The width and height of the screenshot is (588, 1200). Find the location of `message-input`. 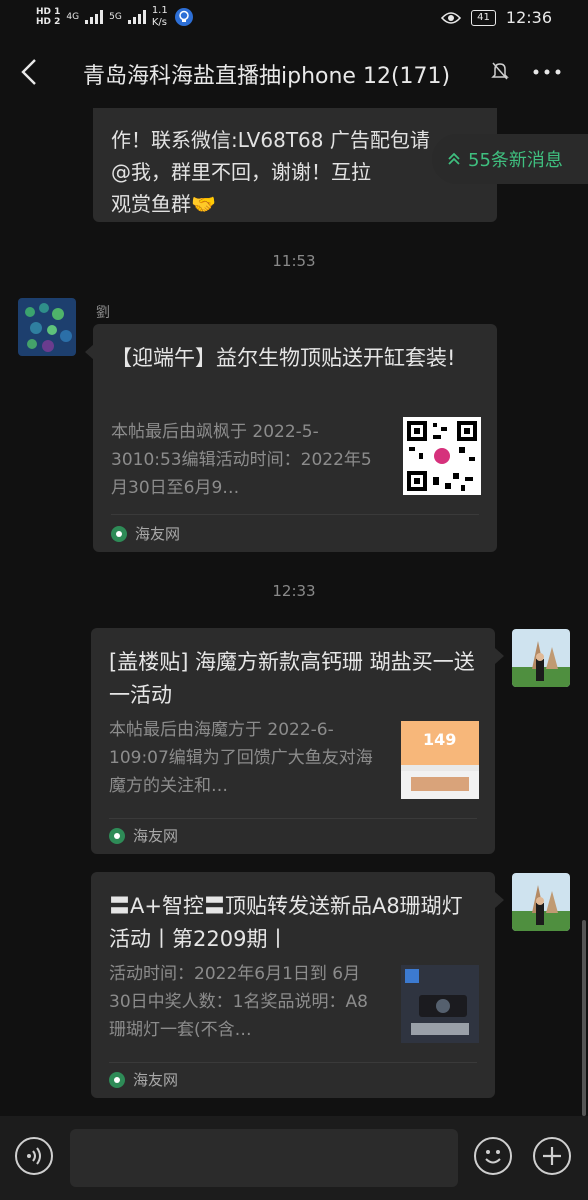

message-input is located at coordinates (264, 1158).